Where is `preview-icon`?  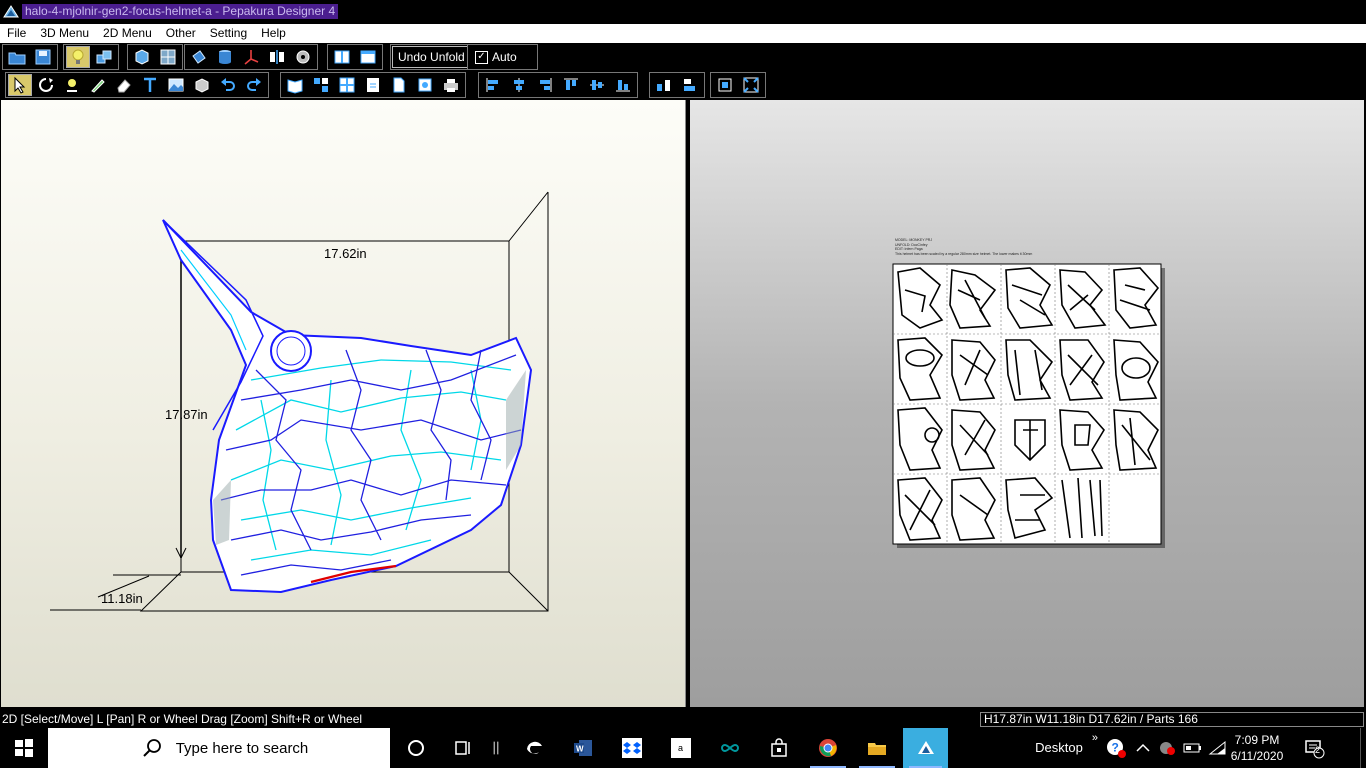
preview-icon is located at coordinates (425, 85).